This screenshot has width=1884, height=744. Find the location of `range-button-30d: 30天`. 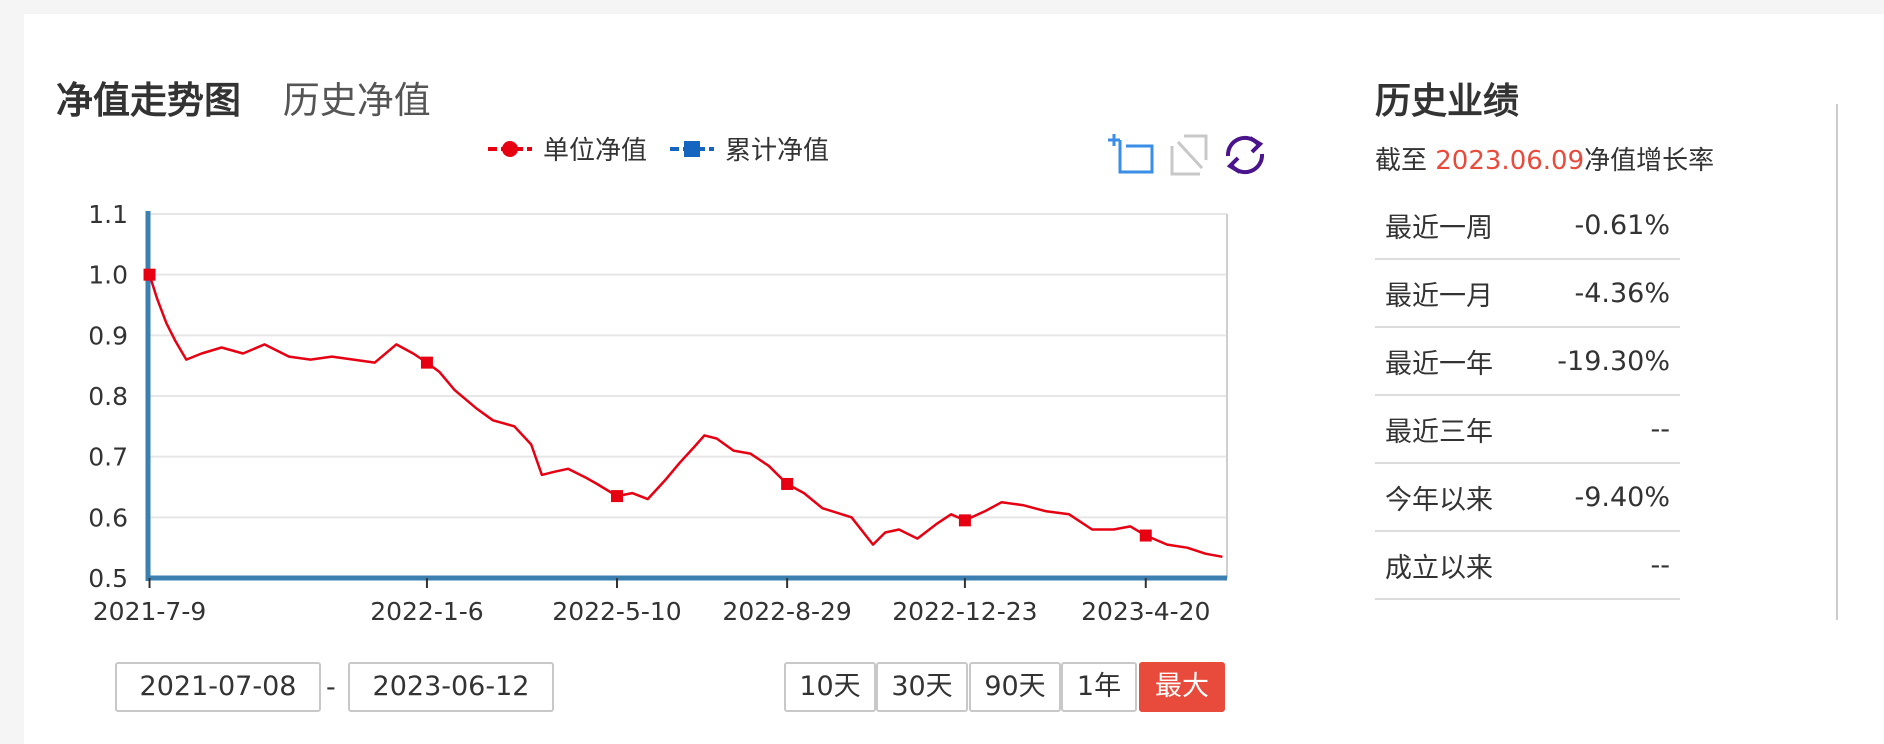

range-button-30d: 30天 is located at coordinates (922, 687).